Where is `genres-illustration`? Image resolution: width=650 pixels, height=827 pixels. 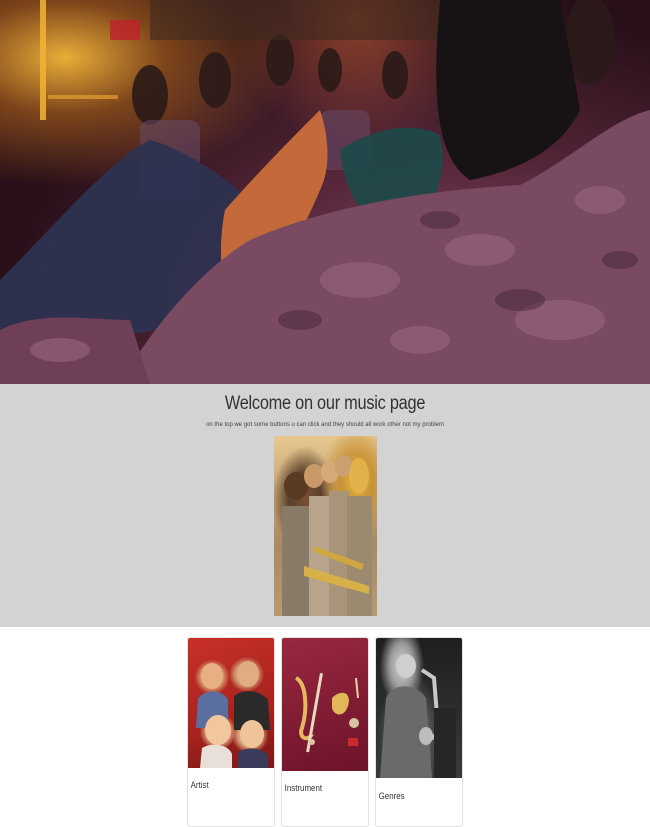
genres-illustration is located at coordinates (418, 716).